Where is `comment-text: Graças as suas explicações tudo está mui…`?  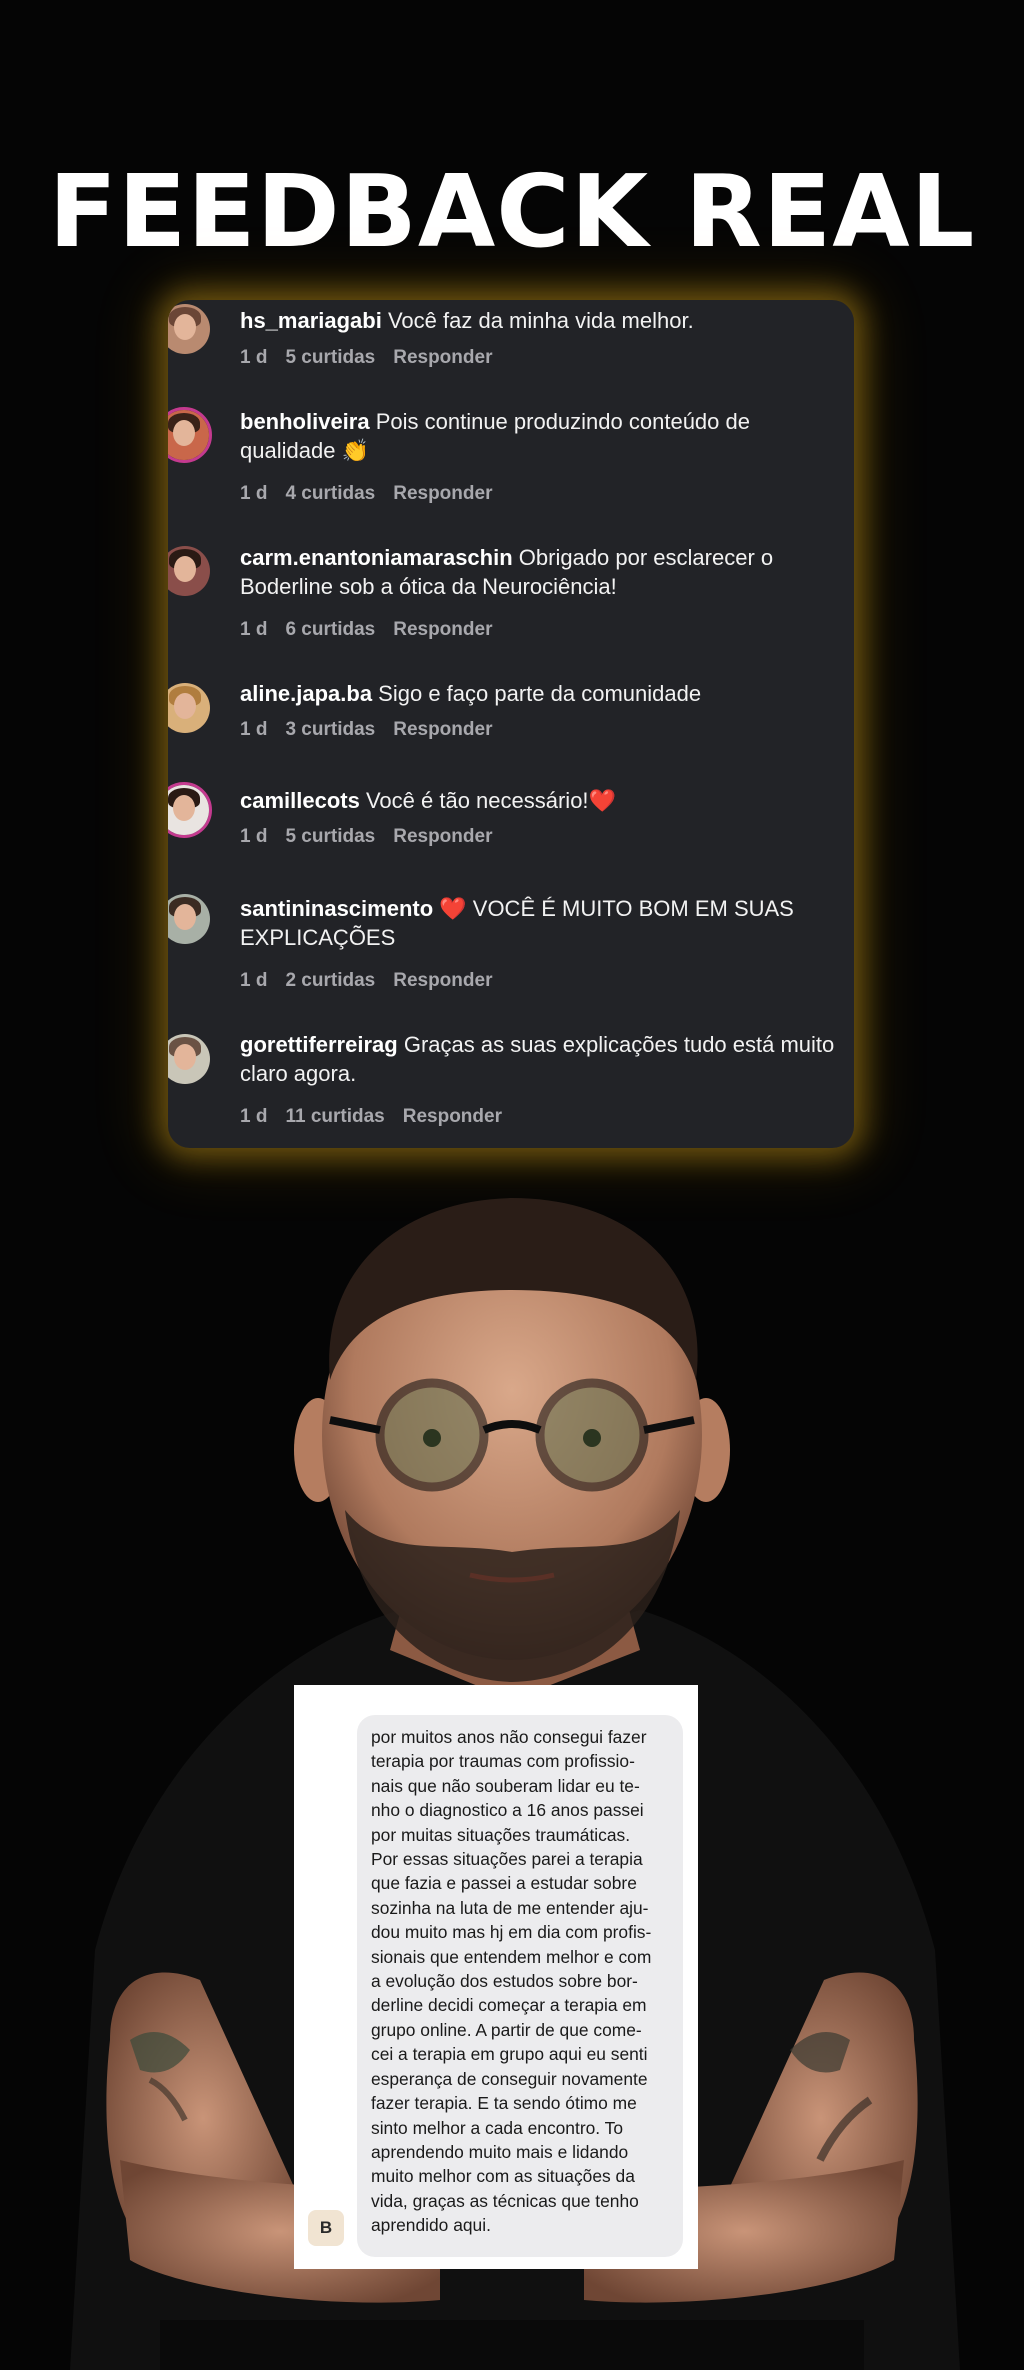
comment-text: Graças as suas explicações tudo está mui… is located at coordinates (616, 1044).